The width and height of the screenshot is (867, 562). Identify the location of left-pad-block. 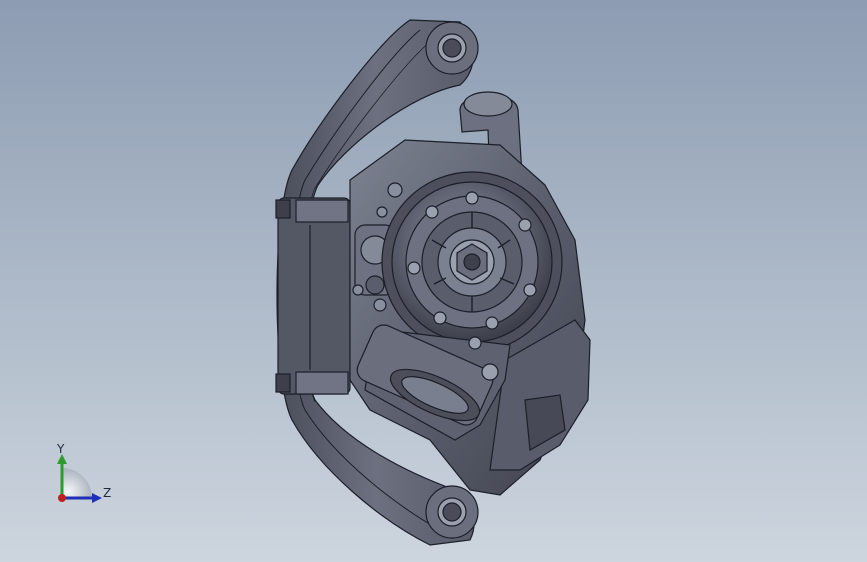
(313, 296).